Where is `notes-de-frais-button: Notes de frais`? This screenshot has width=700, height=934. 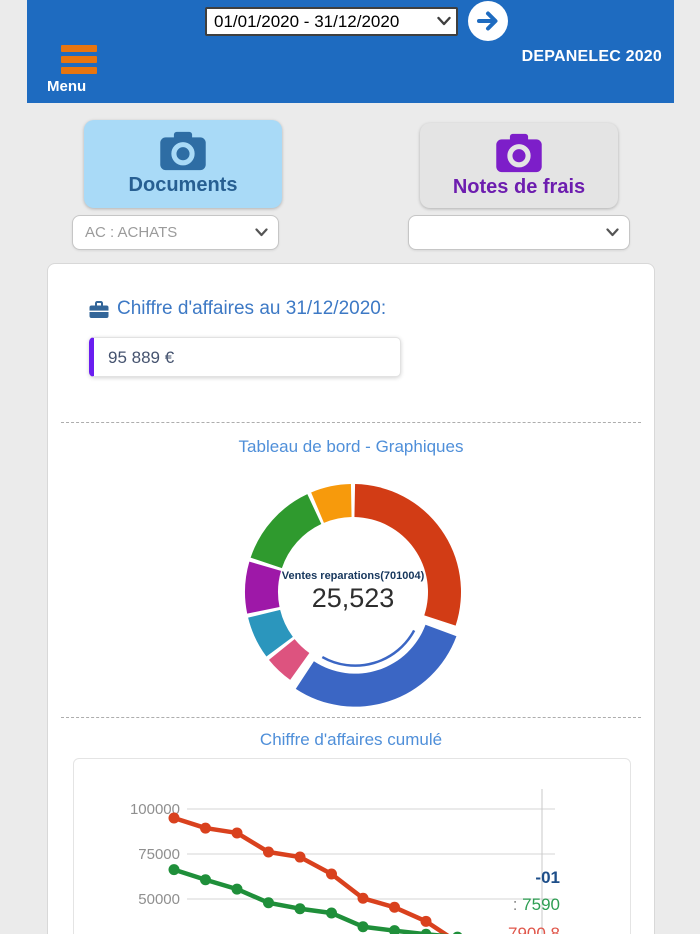
notes-de-frais-button: Notes de frais is located at coordinates (519, 165).